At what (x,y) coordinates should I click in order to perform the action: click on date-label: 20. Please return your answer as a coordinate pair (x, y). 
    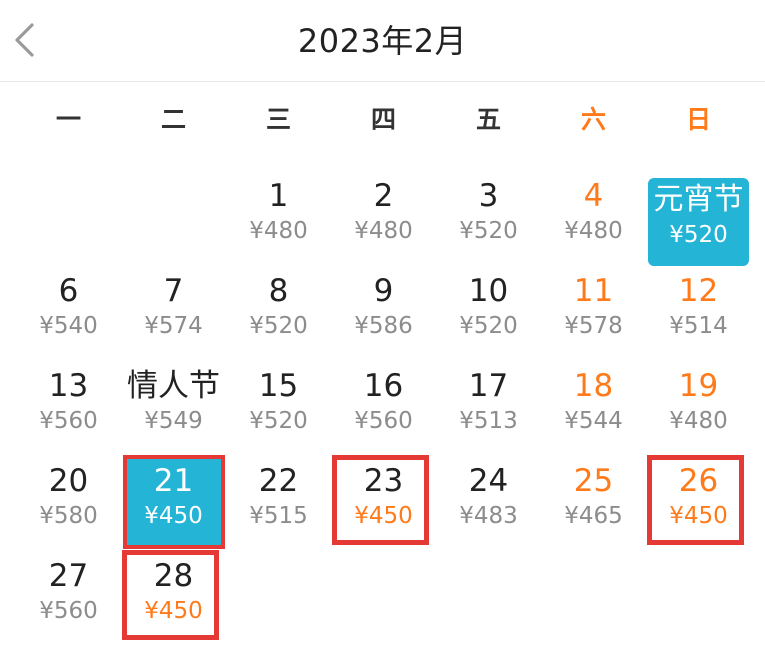
    Looking at the image, I should click on (68, 481).